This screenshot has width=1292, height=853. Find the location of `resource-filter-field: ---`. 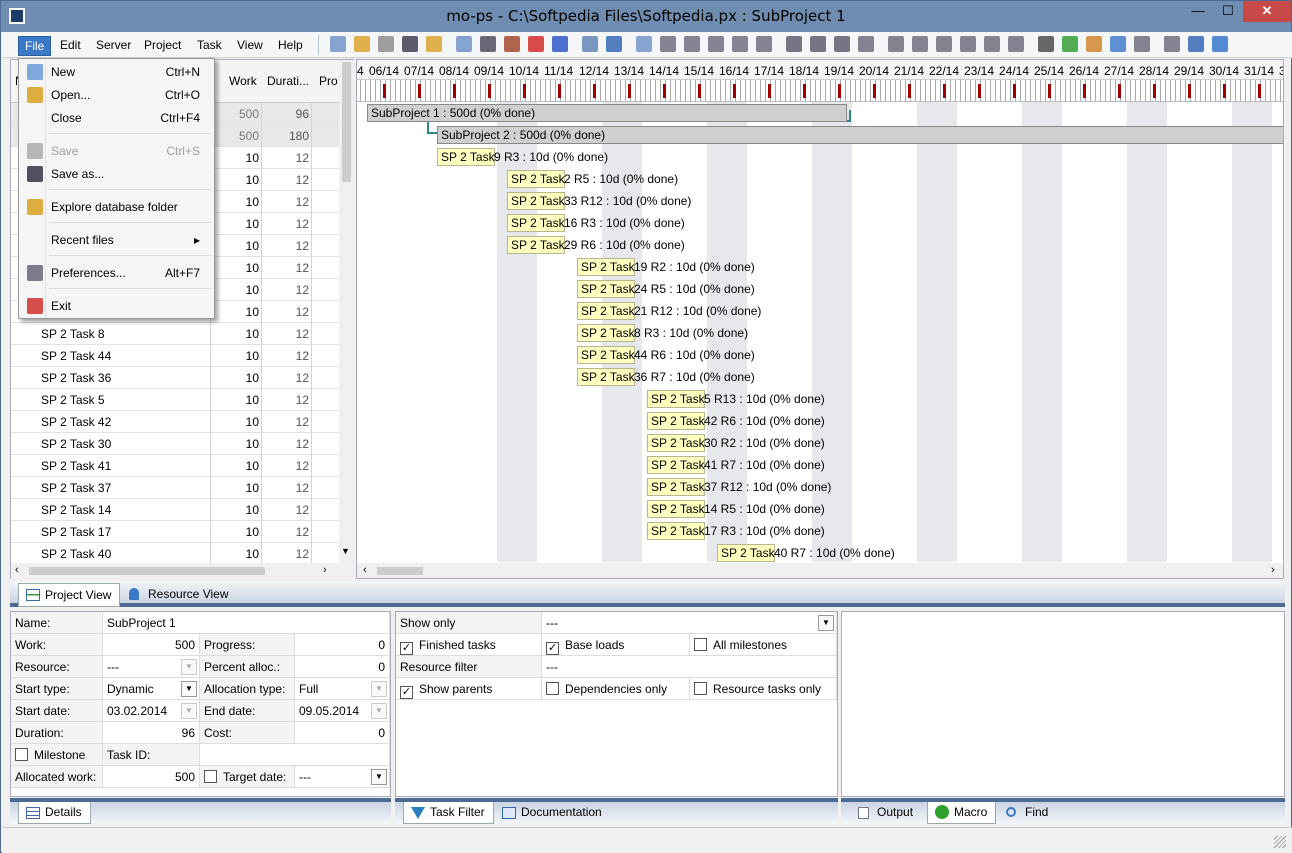

resource-filter-field: --- is located at coordinates (689, 667).